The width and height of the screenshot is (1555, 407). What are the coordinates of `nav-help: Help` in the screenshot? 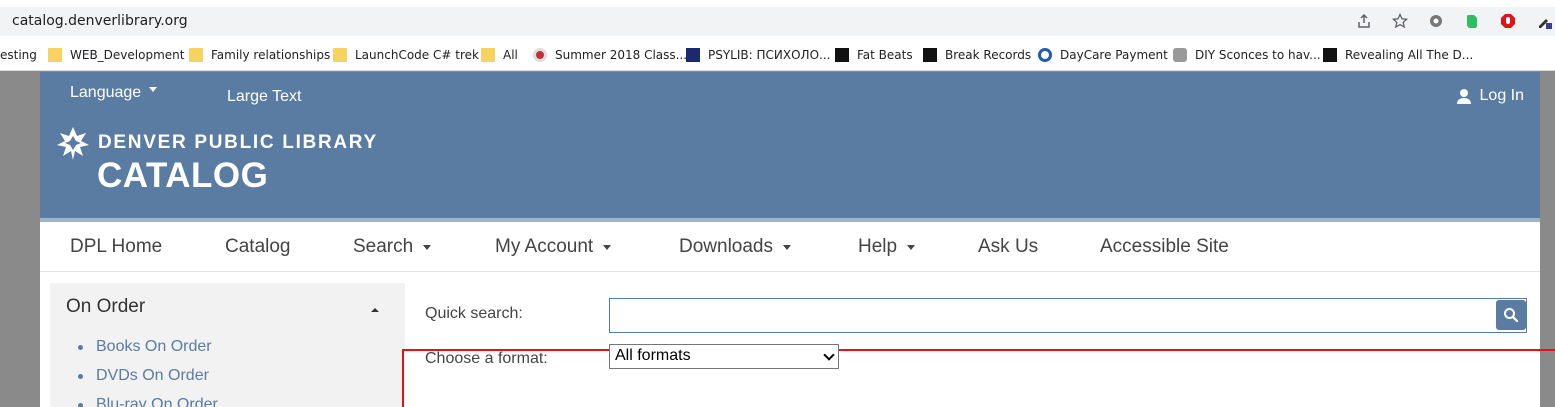 It's located at (887, 247).